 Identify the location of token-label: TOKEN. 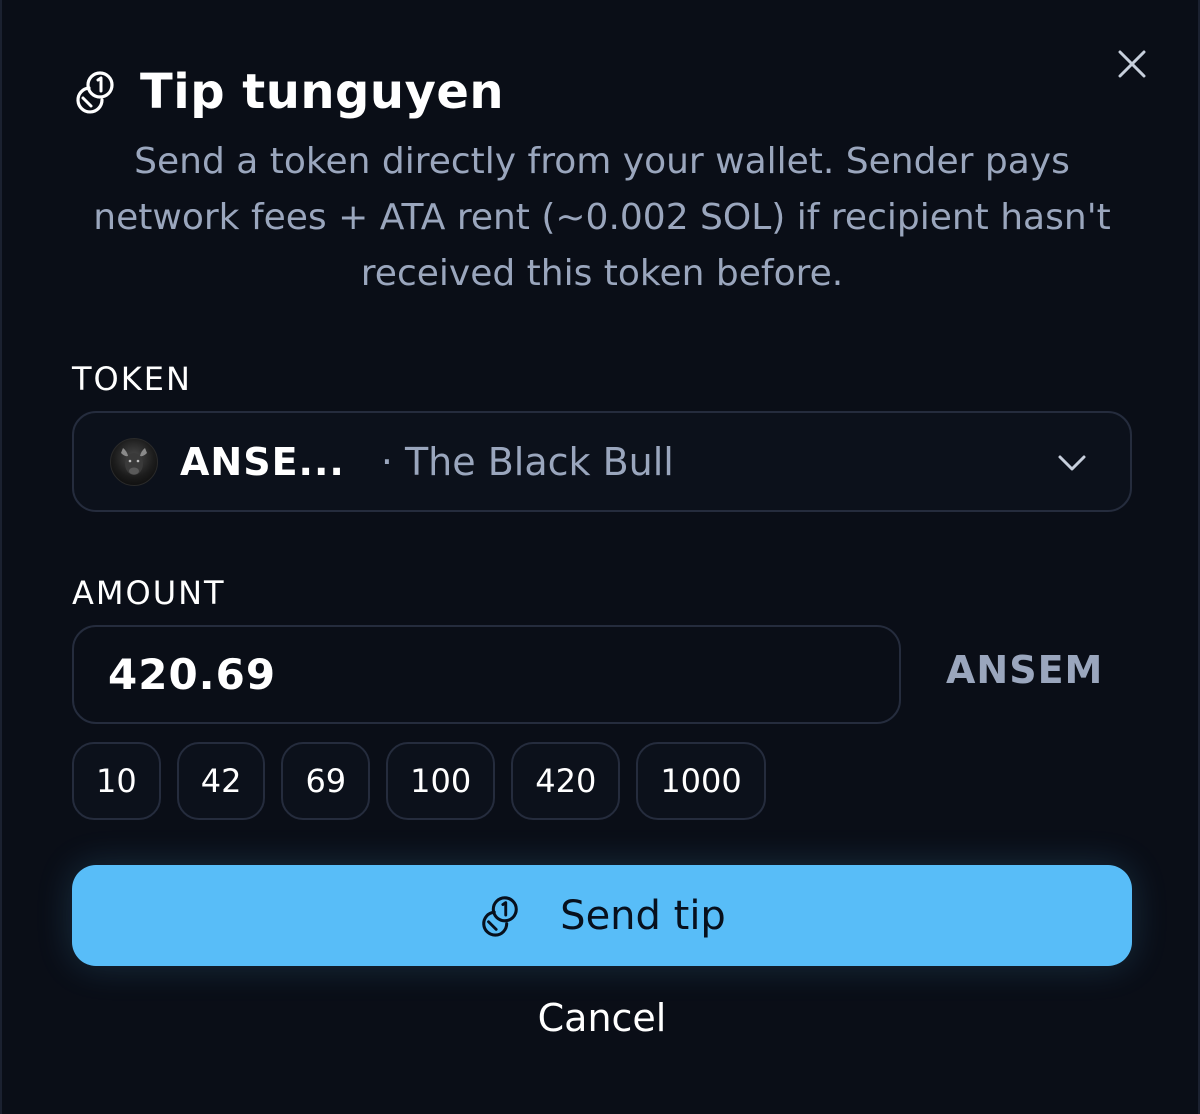
(132, 379).